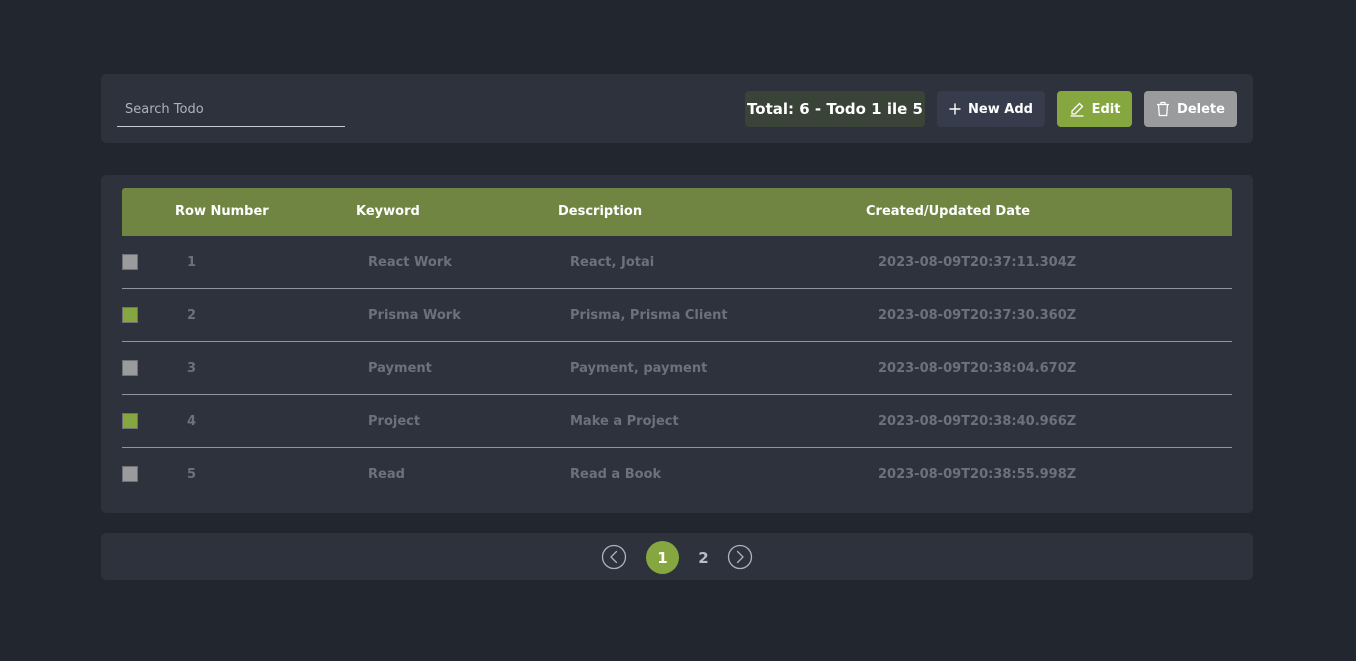  I want to click on chevron-right-circle-icon, so click(740, 557).